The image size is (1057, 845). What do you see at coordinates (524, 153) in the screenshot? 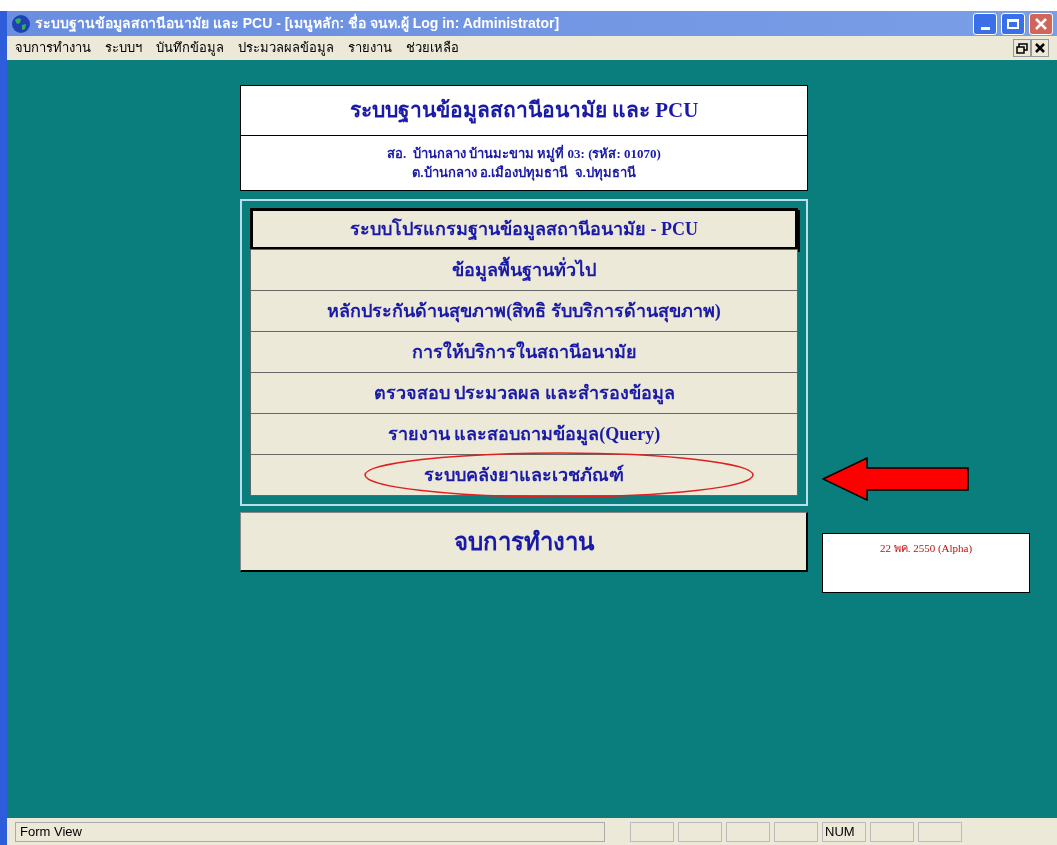
I see `address-line: สอ. บ้านกลาง บ้านมะขาม หมู่ที่ 03: (รหัส: 01070)` at bounding box center [524, 153].